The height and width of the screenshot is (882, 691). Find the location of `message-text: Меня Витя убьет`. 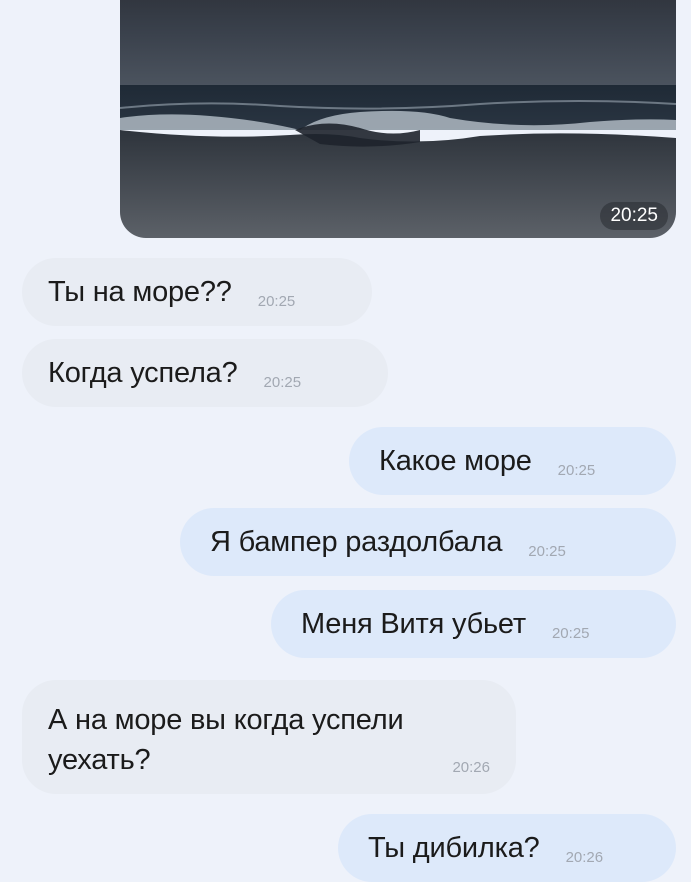

message-text: Меня Витя убьет is located at coordinates (413, 623).